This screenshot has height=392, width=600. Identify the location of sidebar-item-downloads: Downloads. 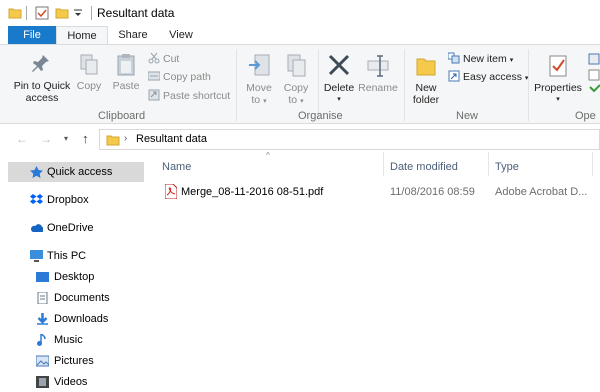
(76, 319).